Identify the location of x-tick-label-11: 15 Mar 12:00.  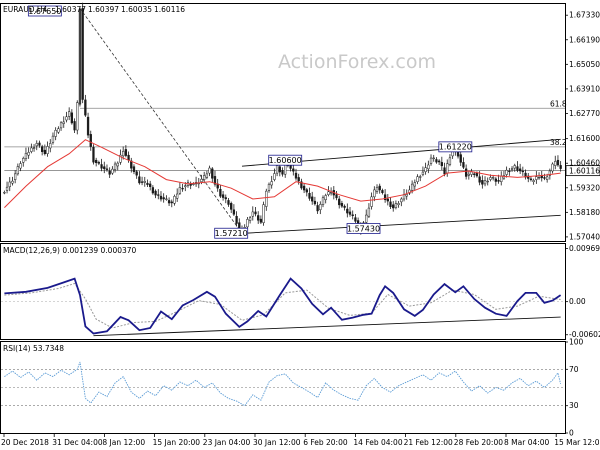
(577, 442).